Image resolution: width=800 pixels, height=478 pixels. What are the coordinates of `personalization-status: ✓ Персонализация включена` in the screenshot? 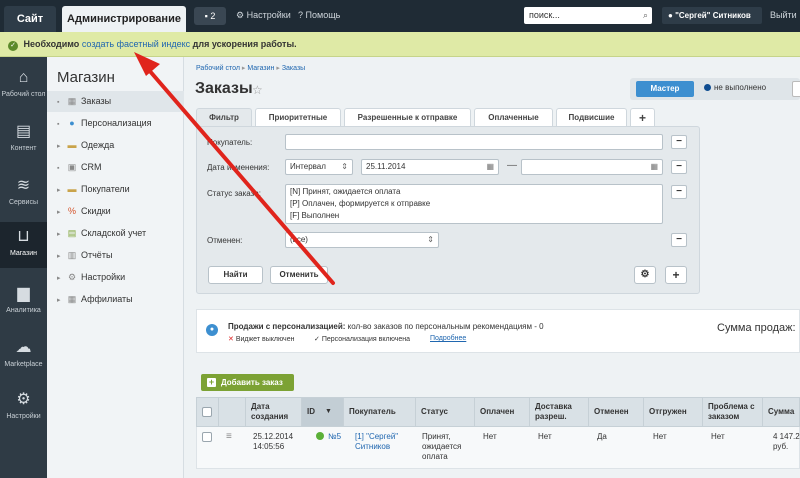 It's located at (362, 339).